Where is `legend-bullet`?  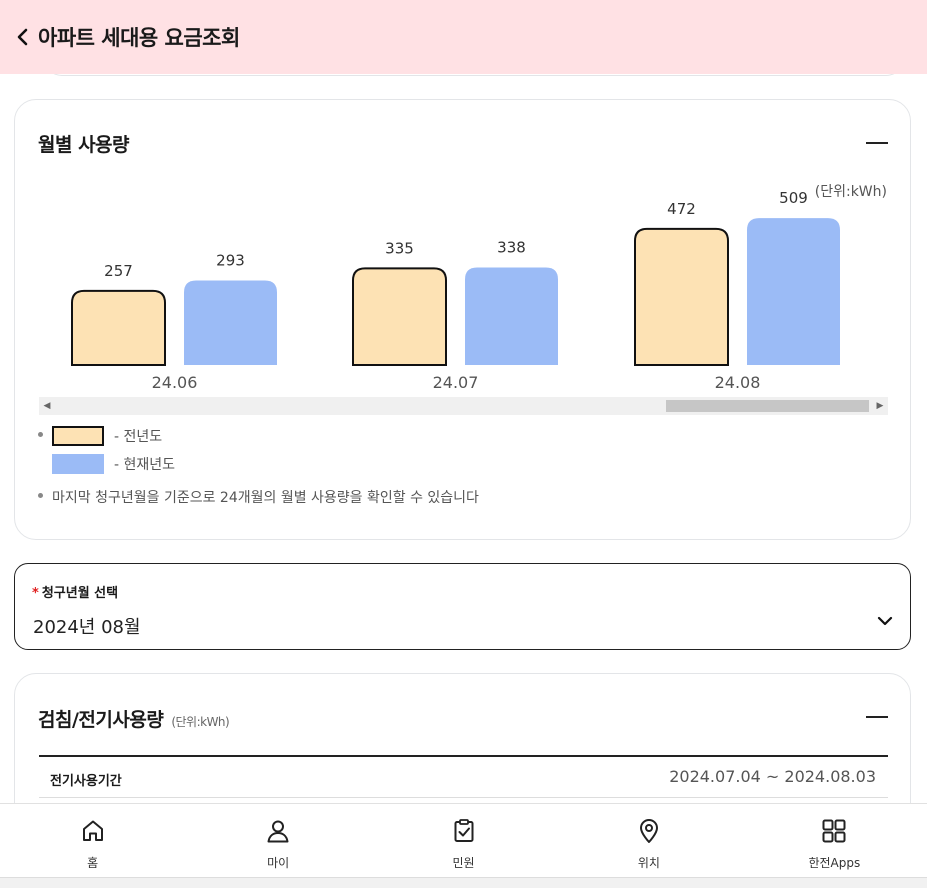
legend-bullet is located at coordinates (40, 434).